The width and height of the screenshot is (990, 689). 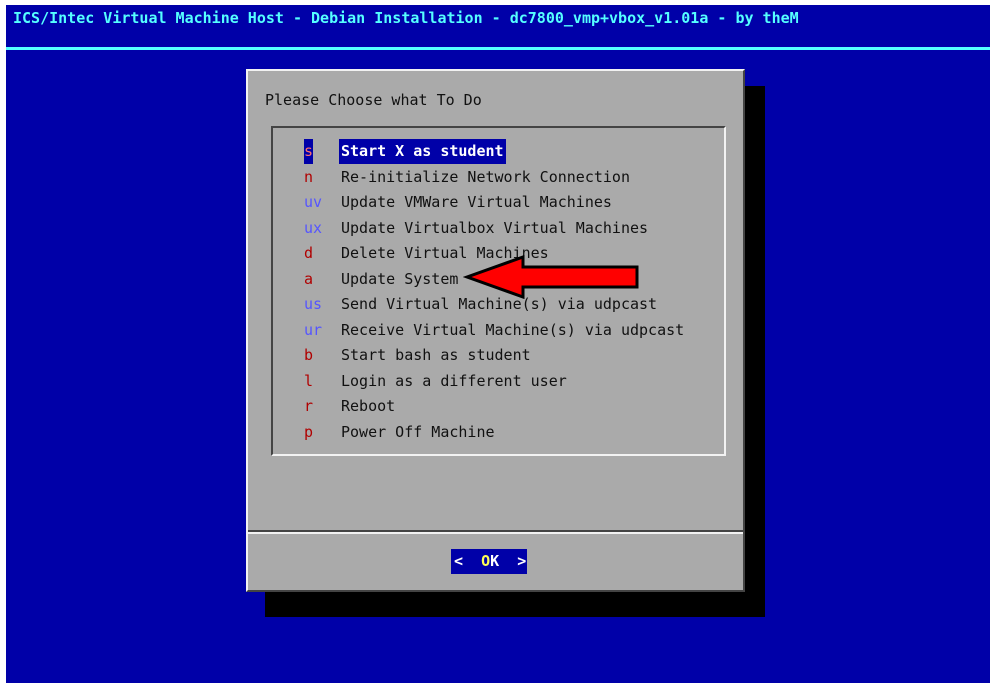 I want to click on menu-item-ux: ux Update Virtualbox Virtual Machines, so click(x=498, y=228).